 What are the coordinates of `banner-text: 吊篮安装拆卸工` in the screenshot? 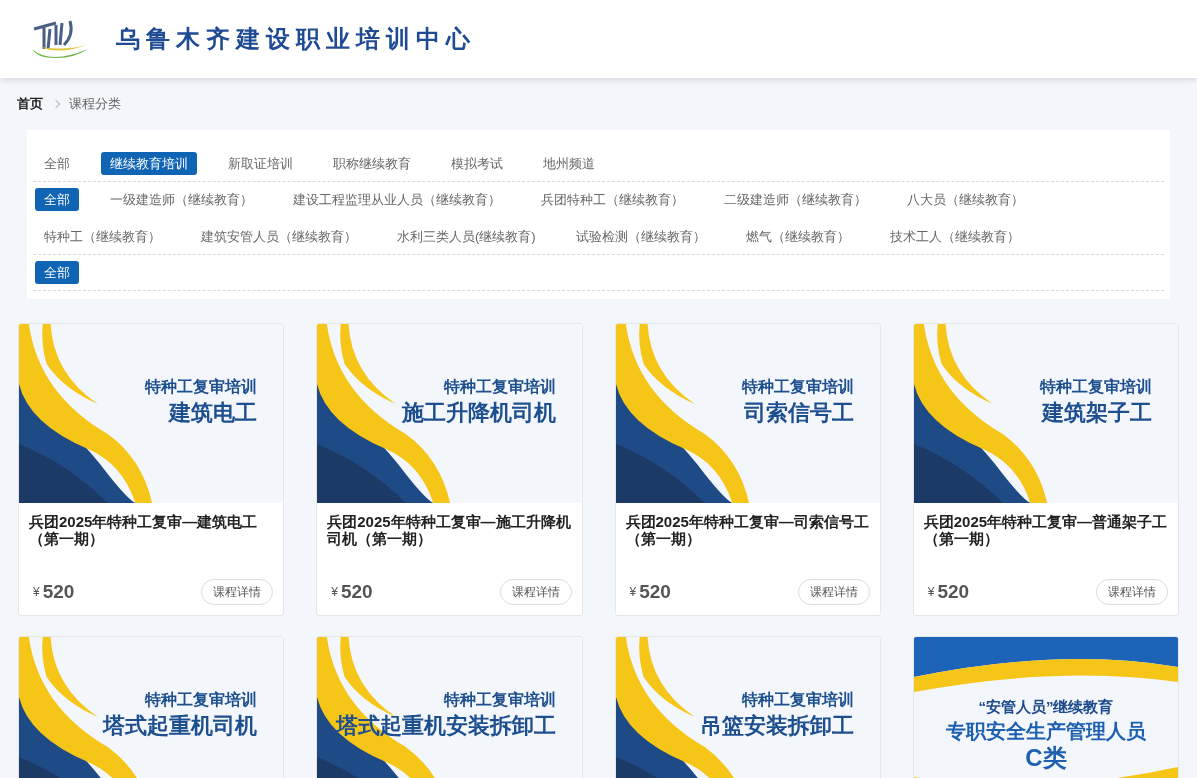 It's located at (776, 726).